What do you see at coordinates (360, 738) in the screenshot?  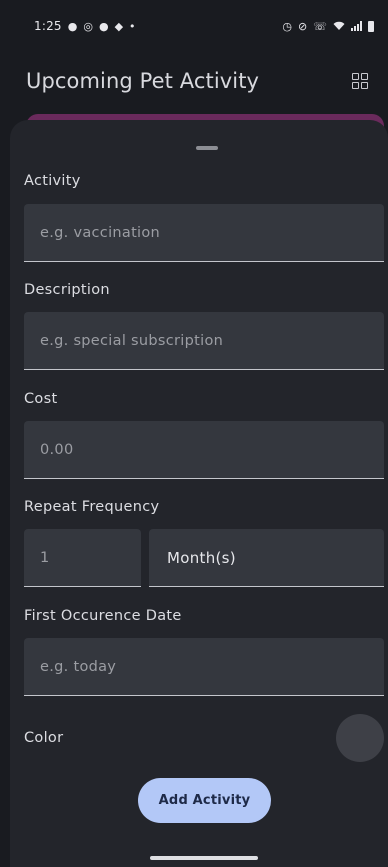 I see `color-picker-swatch` at bounding box center [360, 738].